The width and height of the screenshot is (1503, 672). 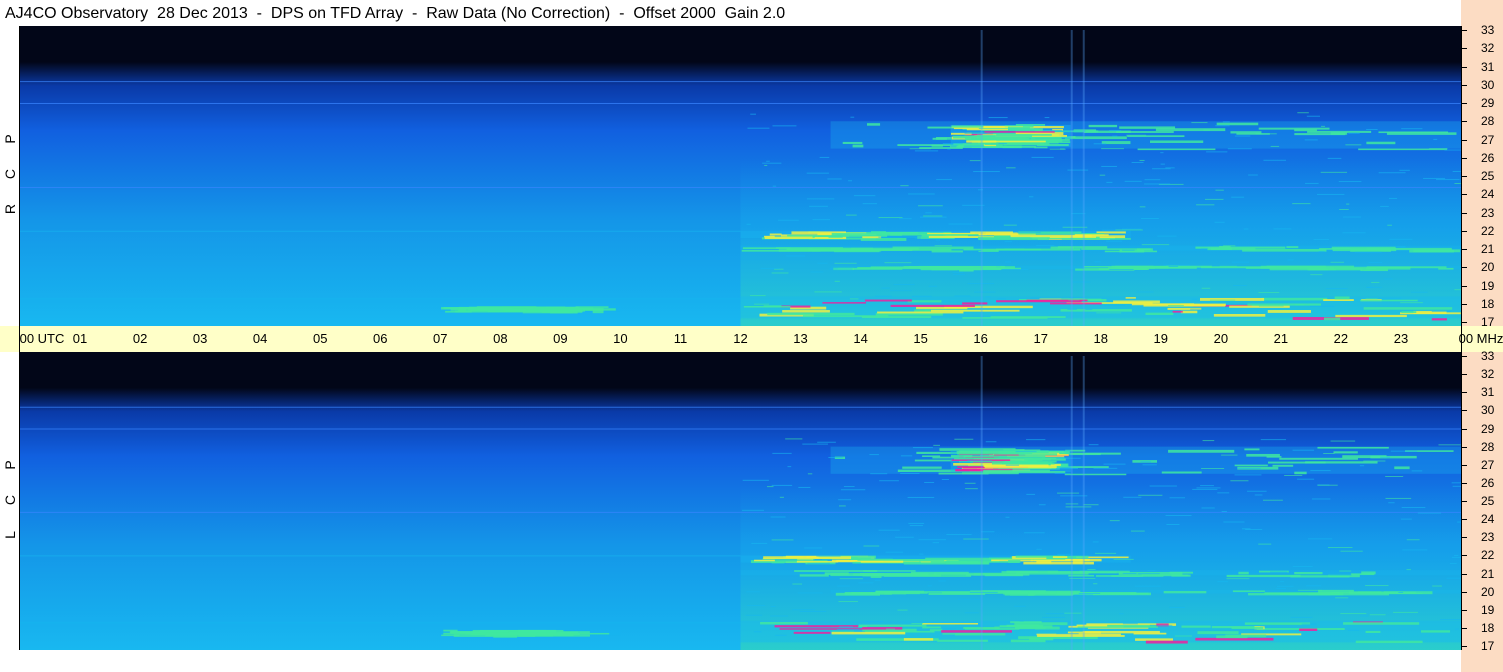 I want to click on time-tick-label: 23, so click(x=1401, y=338).